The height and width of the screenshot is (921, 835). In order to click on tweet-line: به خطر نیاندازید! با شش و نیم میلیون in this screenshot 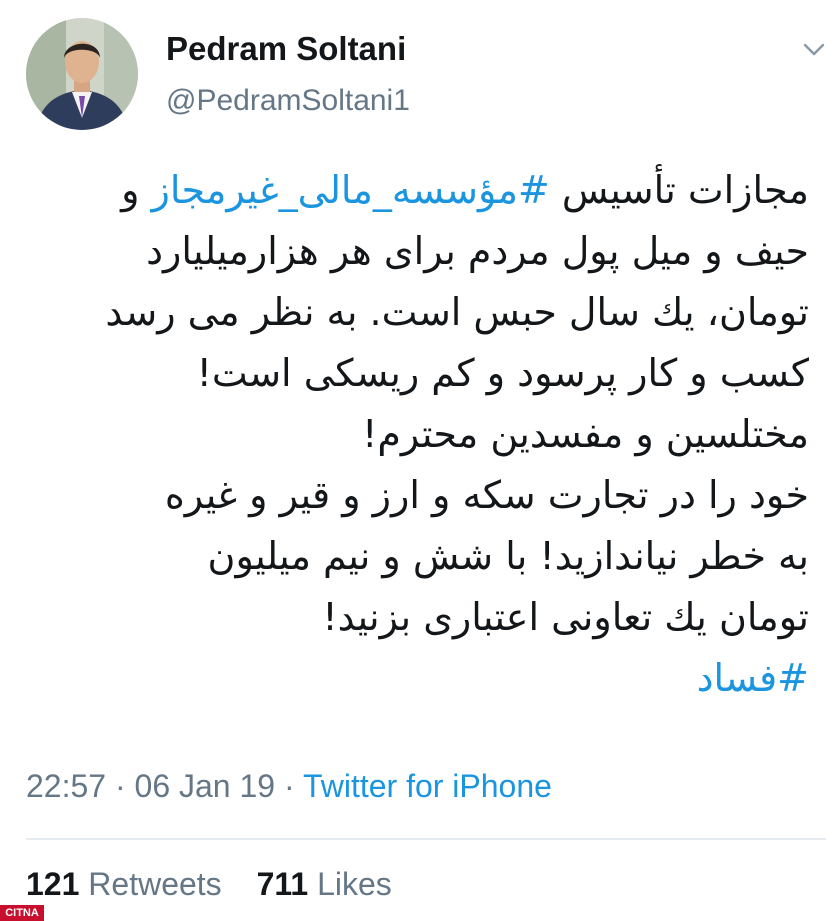, I will do `click(508, 556)`.